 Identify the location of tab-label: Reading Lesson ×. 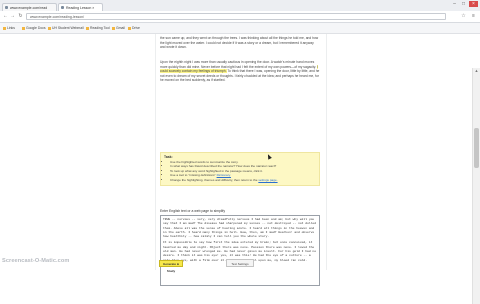
(80, 8).